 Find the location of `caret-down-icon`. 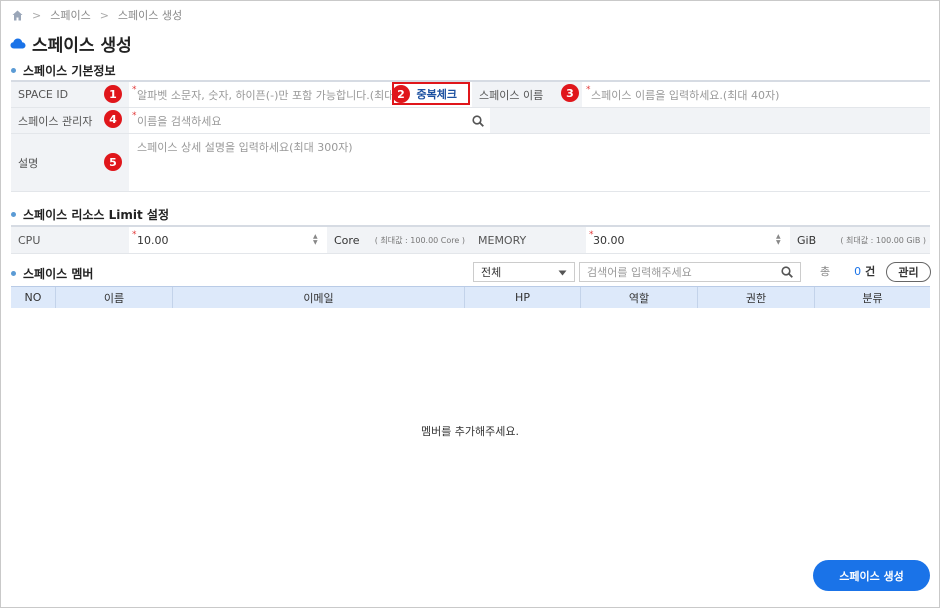

caret-down-icon is located at coordinates (562, 272).